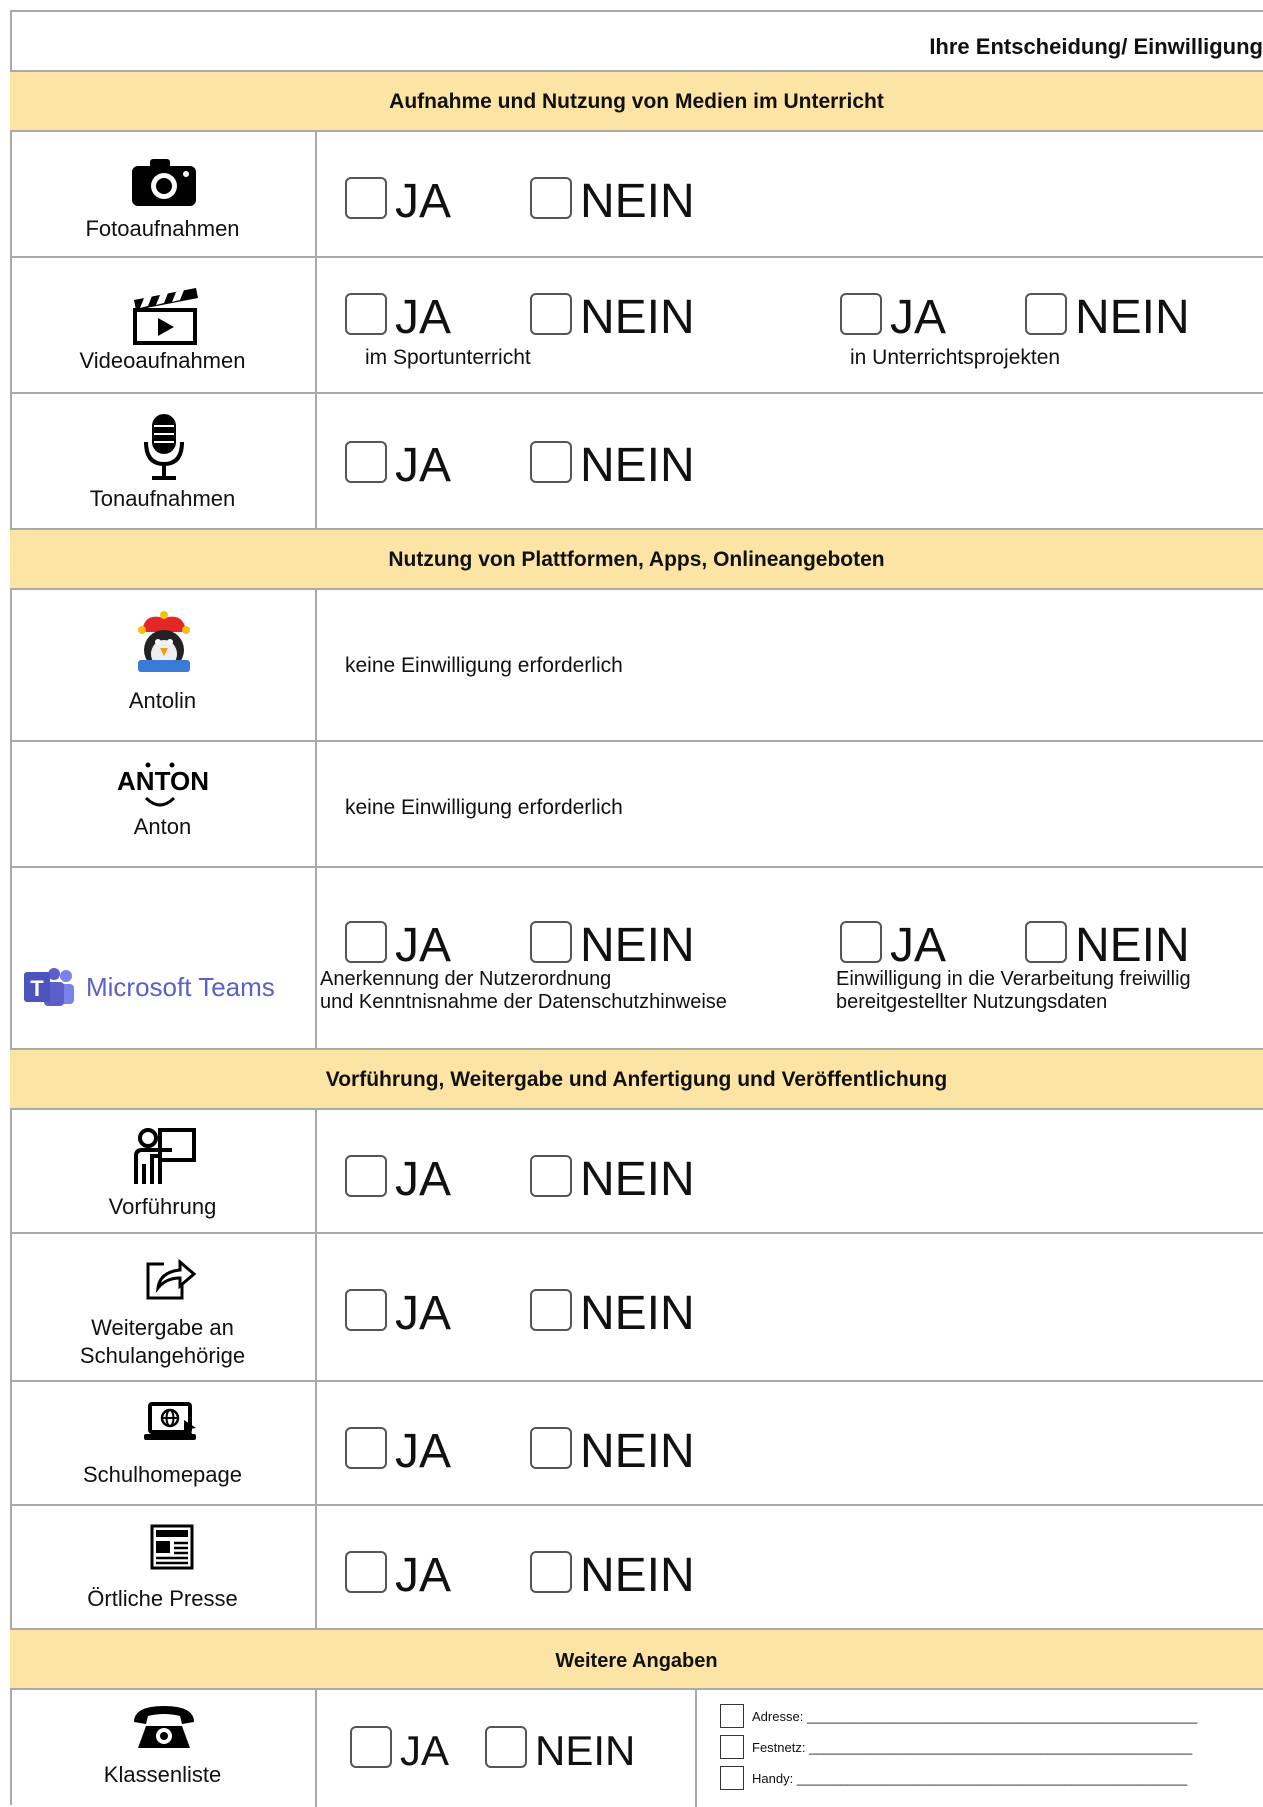  I want to click on title-row: Ihre Entscheidung/ Einwilligung, so click(636, 40).